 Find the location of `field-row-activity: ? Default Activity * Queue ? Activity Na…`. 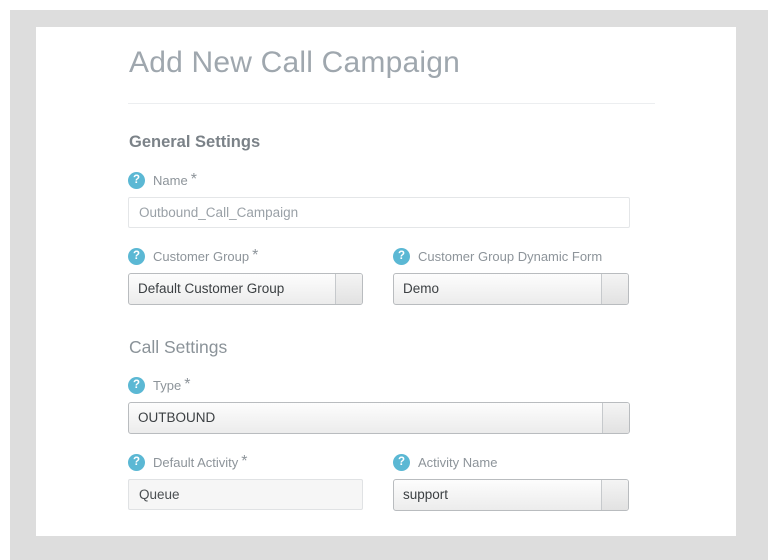

field-row-activity: ? Default Activity * Queue ? Activity Na… is located at coordinates (391, 481).